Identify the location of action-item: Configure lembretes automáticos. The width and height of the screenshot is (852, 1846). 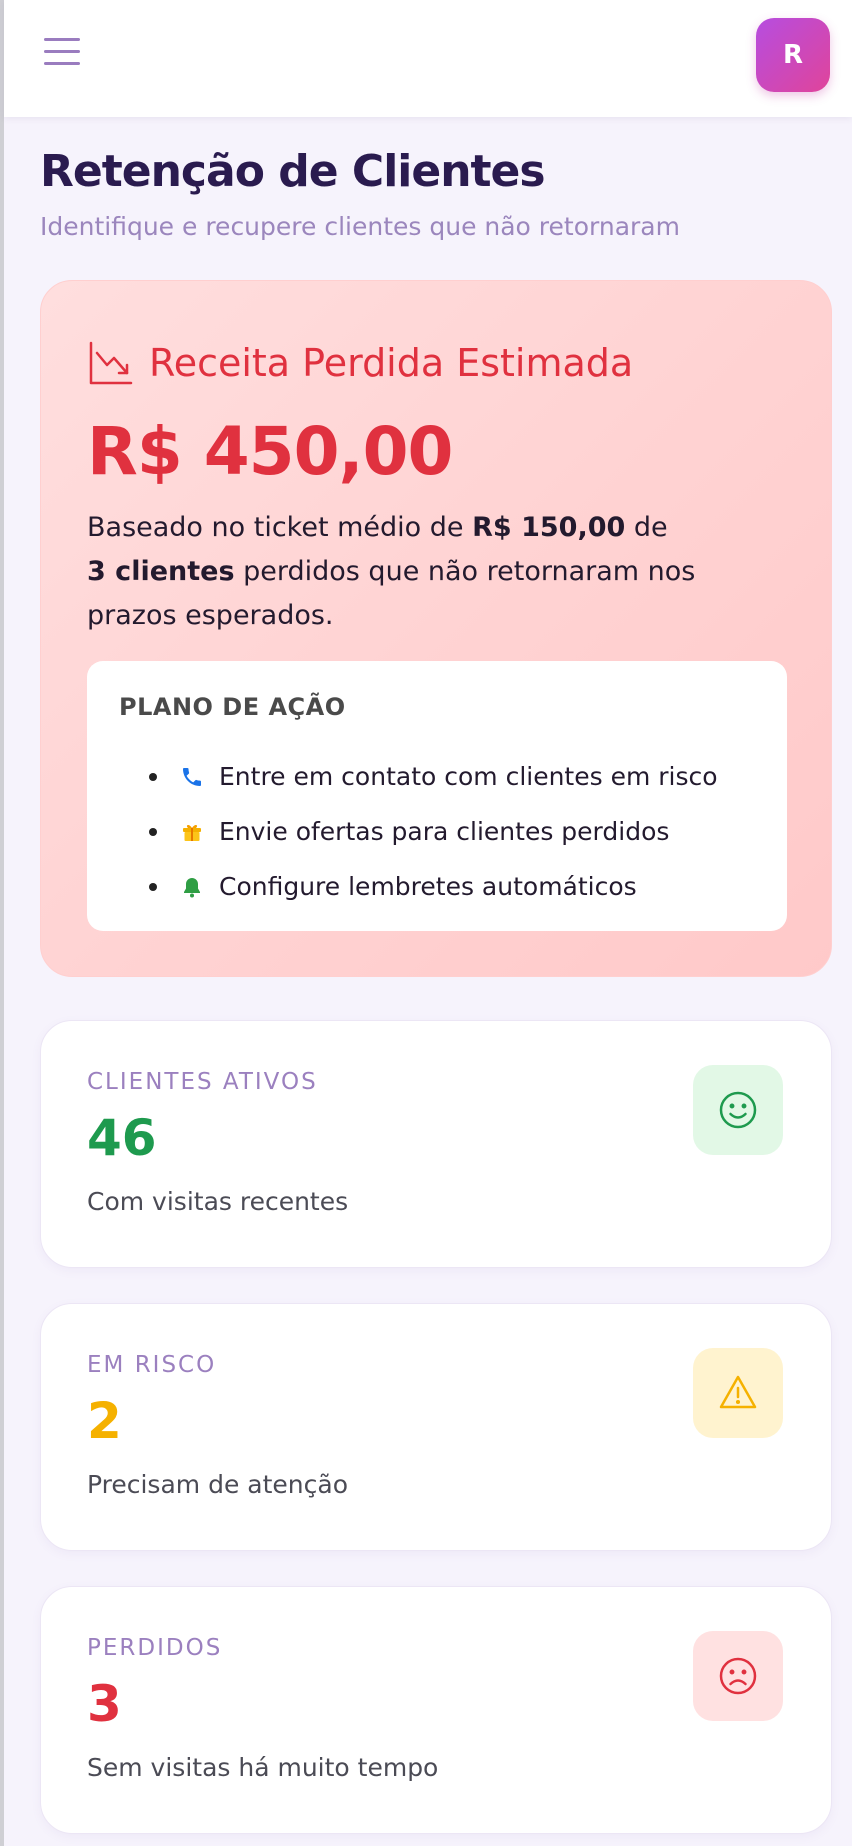
(433, 886).